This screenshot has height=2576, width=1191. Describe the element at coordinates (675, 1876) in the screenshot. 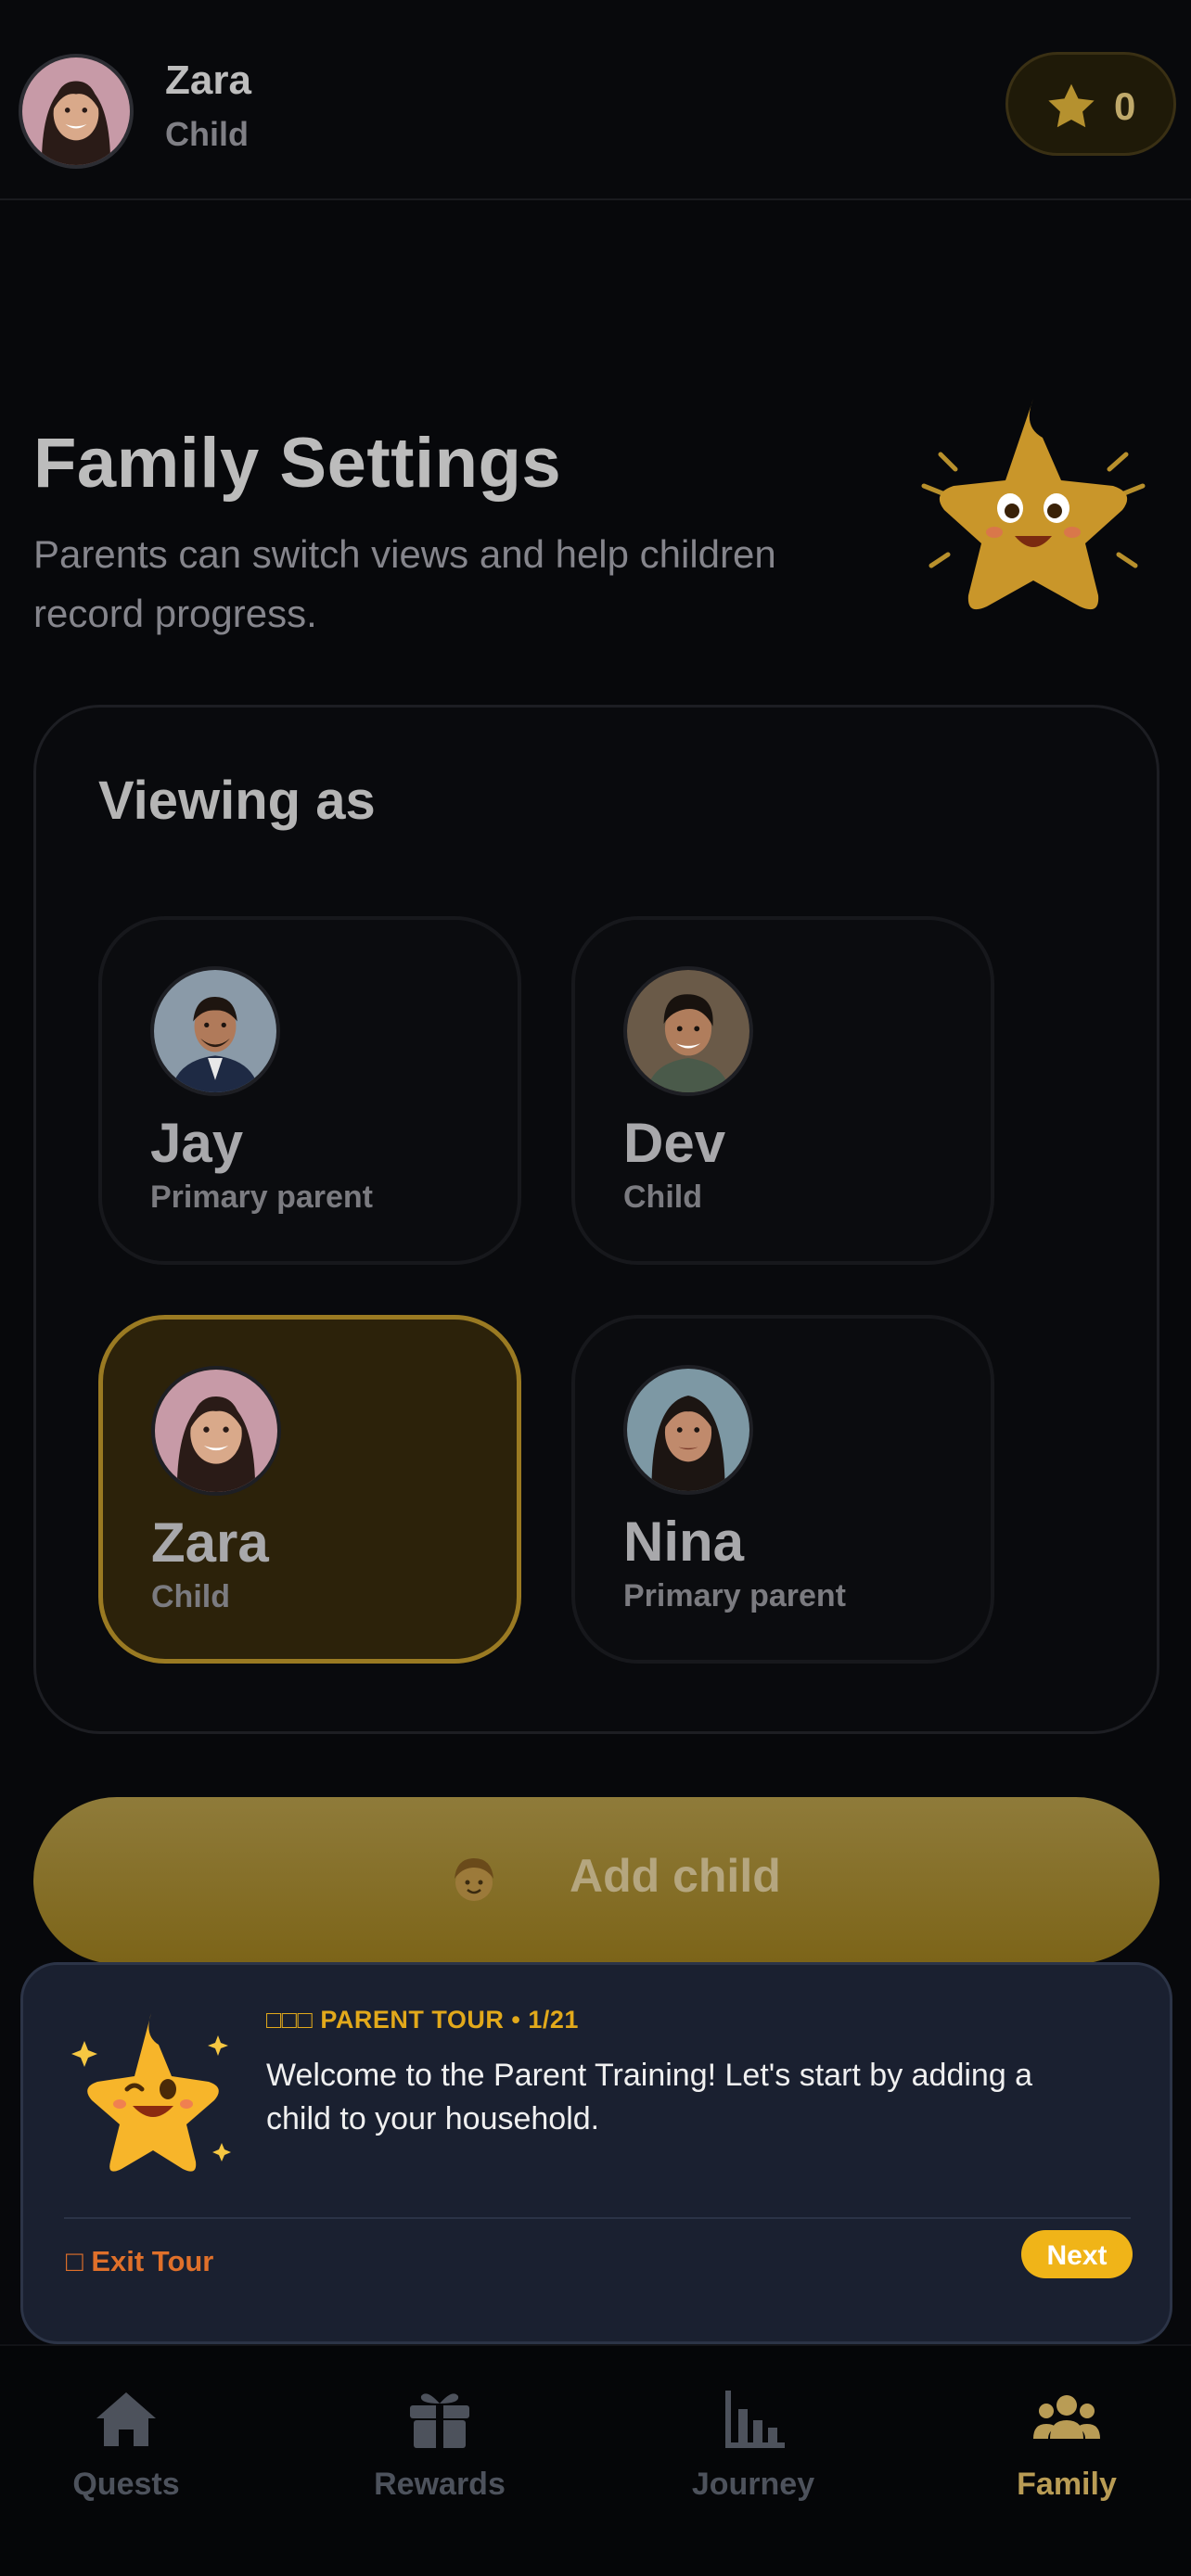

I see `add-child-label: Add child` at that location.